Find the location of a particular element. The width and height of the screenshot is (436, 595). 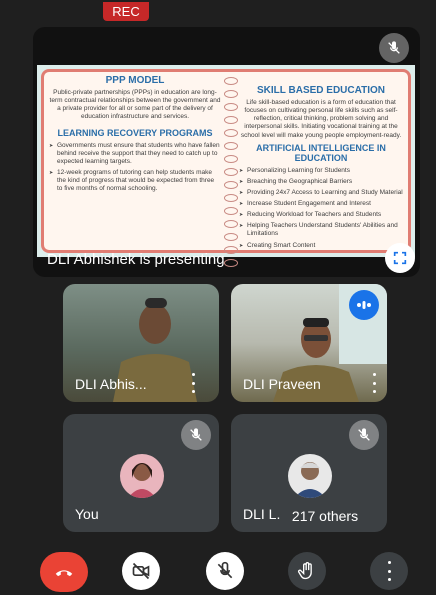

speaking-indicator is located at coordinates (364, 305).